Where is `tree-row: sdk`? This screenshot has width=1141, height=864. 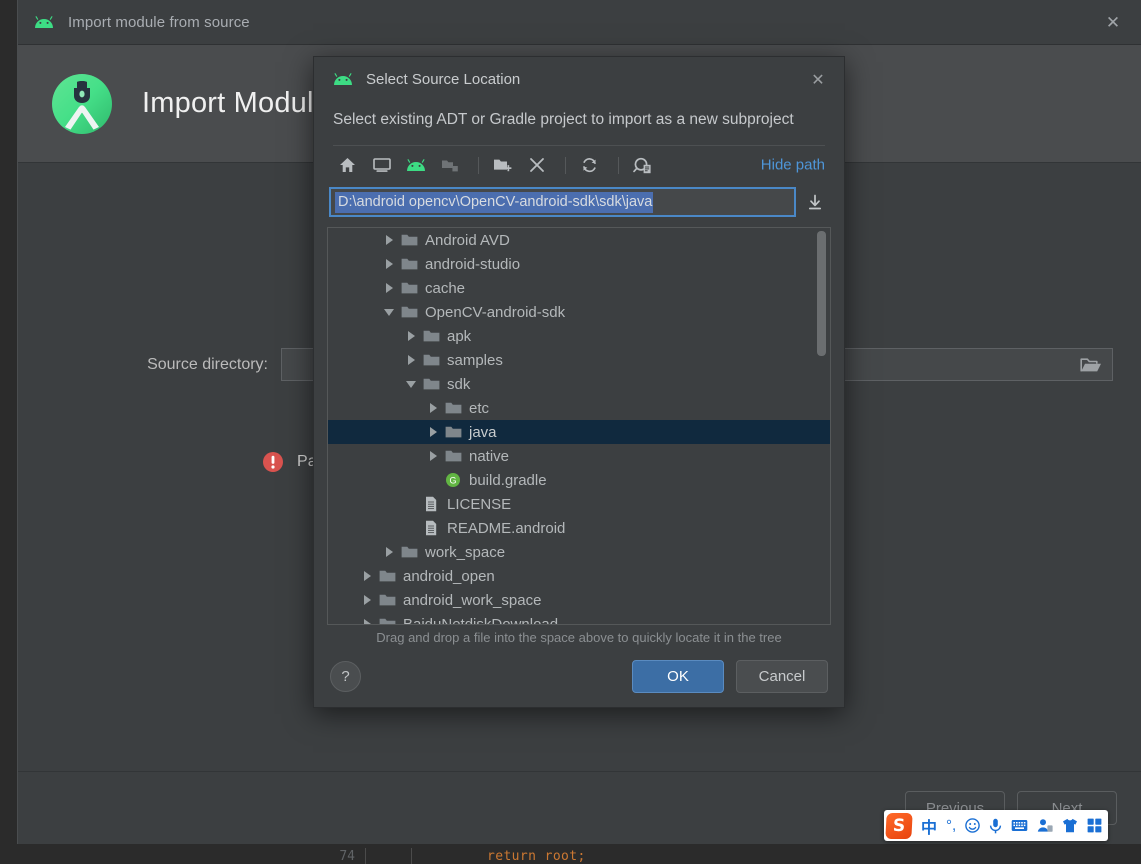
tree-row: sdk is located at coordinates (579, 384).